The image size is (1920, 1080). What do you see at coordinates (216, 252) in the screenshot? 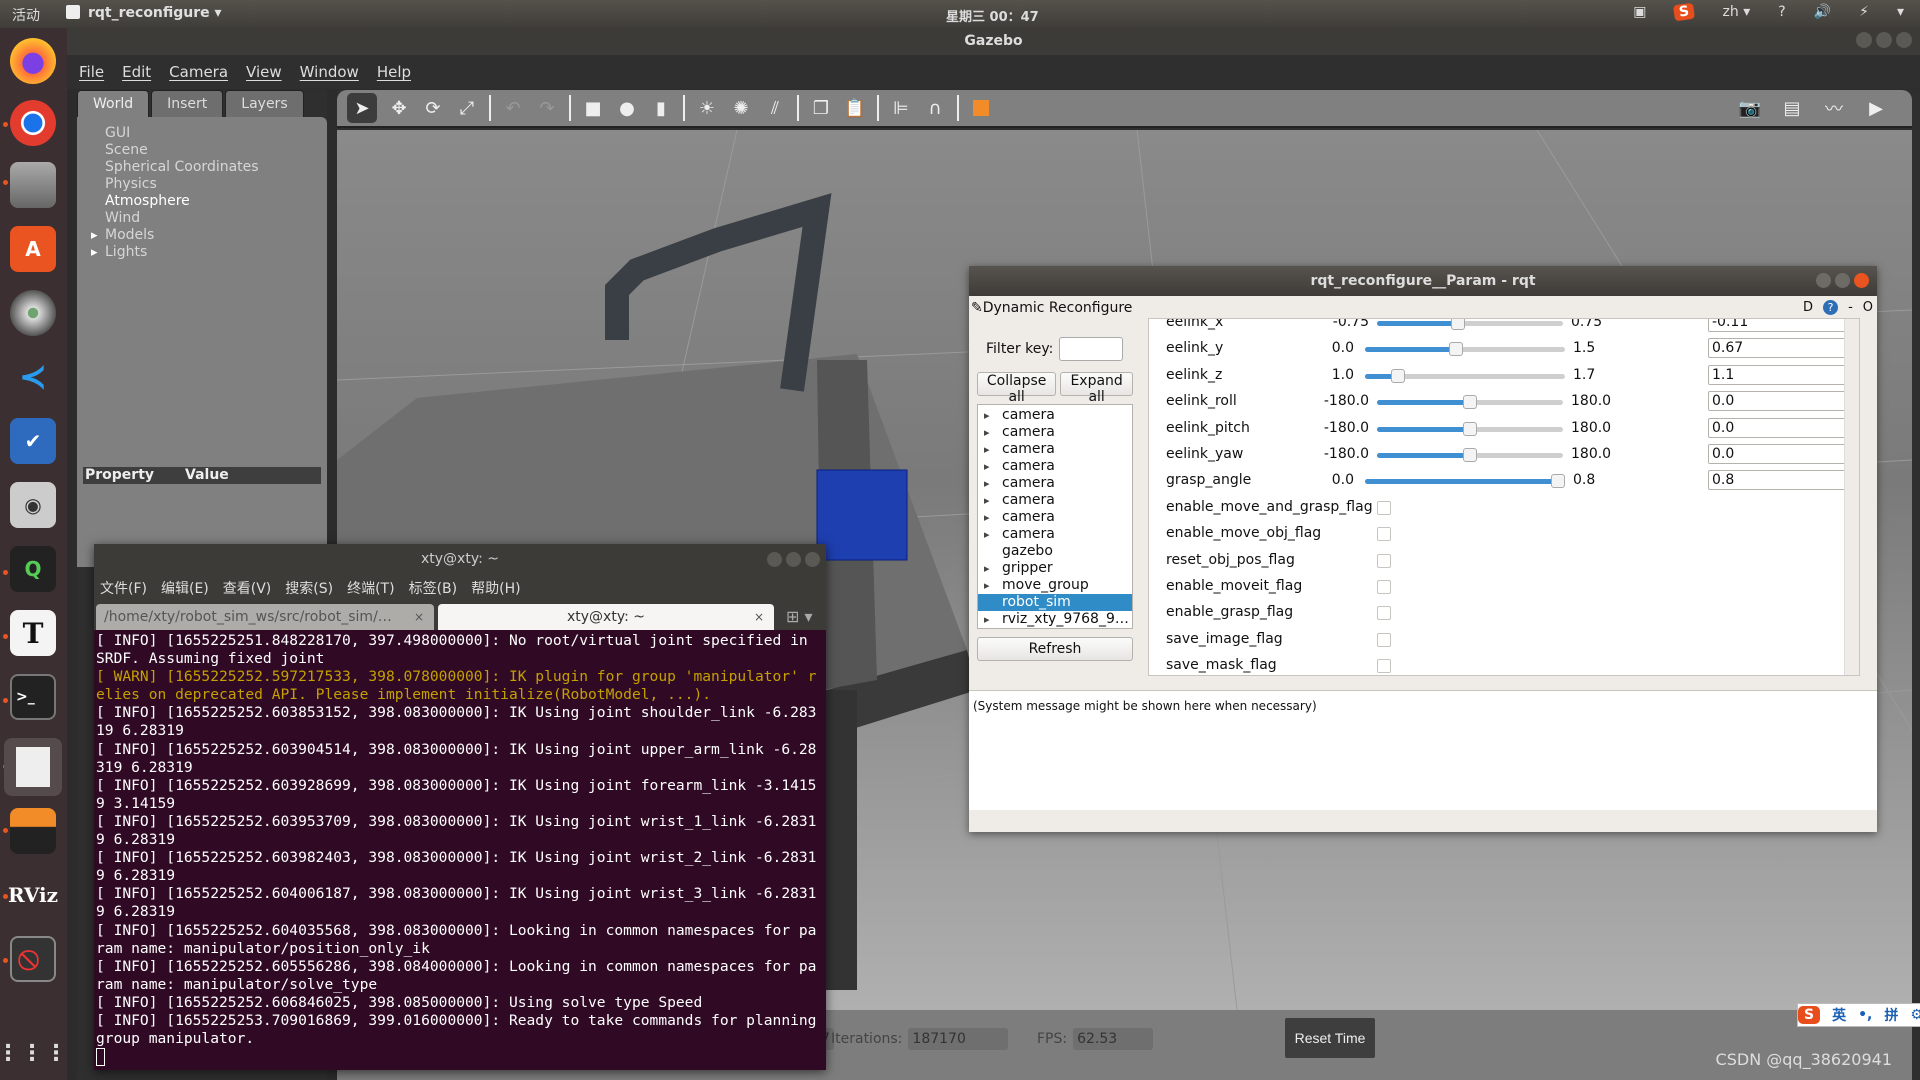
I see `world-tree-item: Lights` at bounding box center [216, 252].